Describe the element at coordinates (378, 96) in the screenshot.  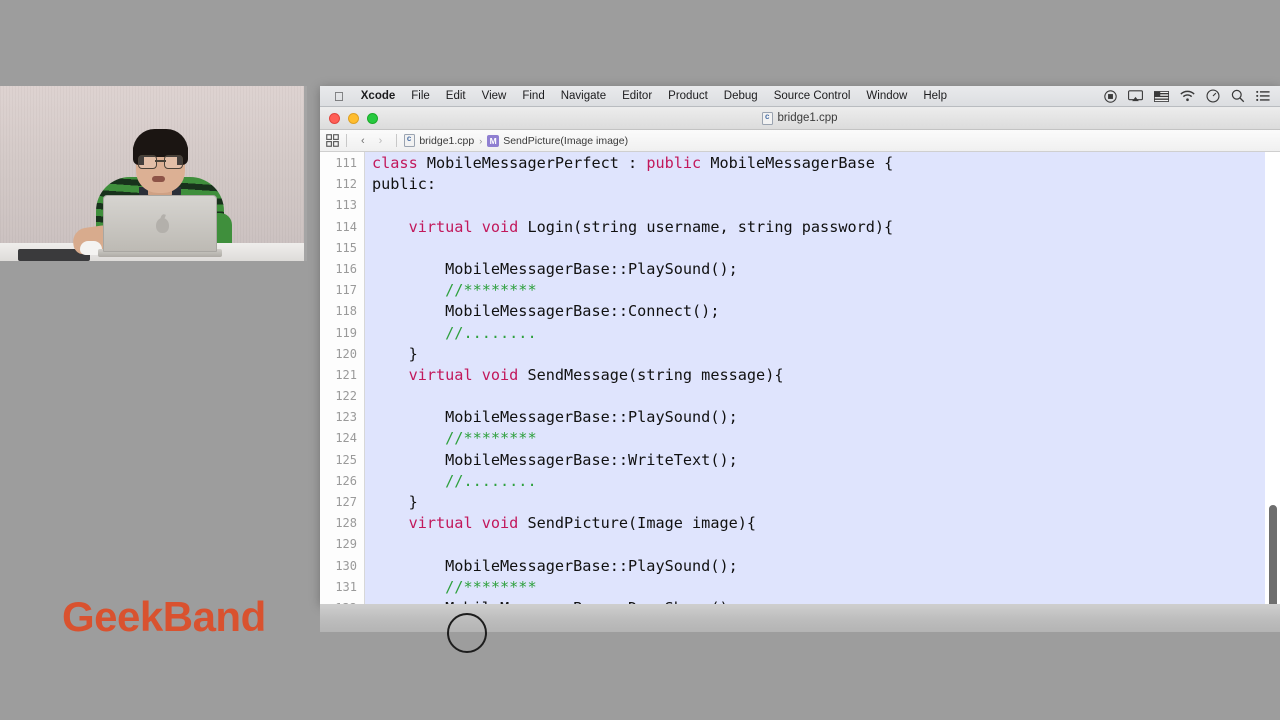
I see `menu-item-xcode: Xcode` at that location.